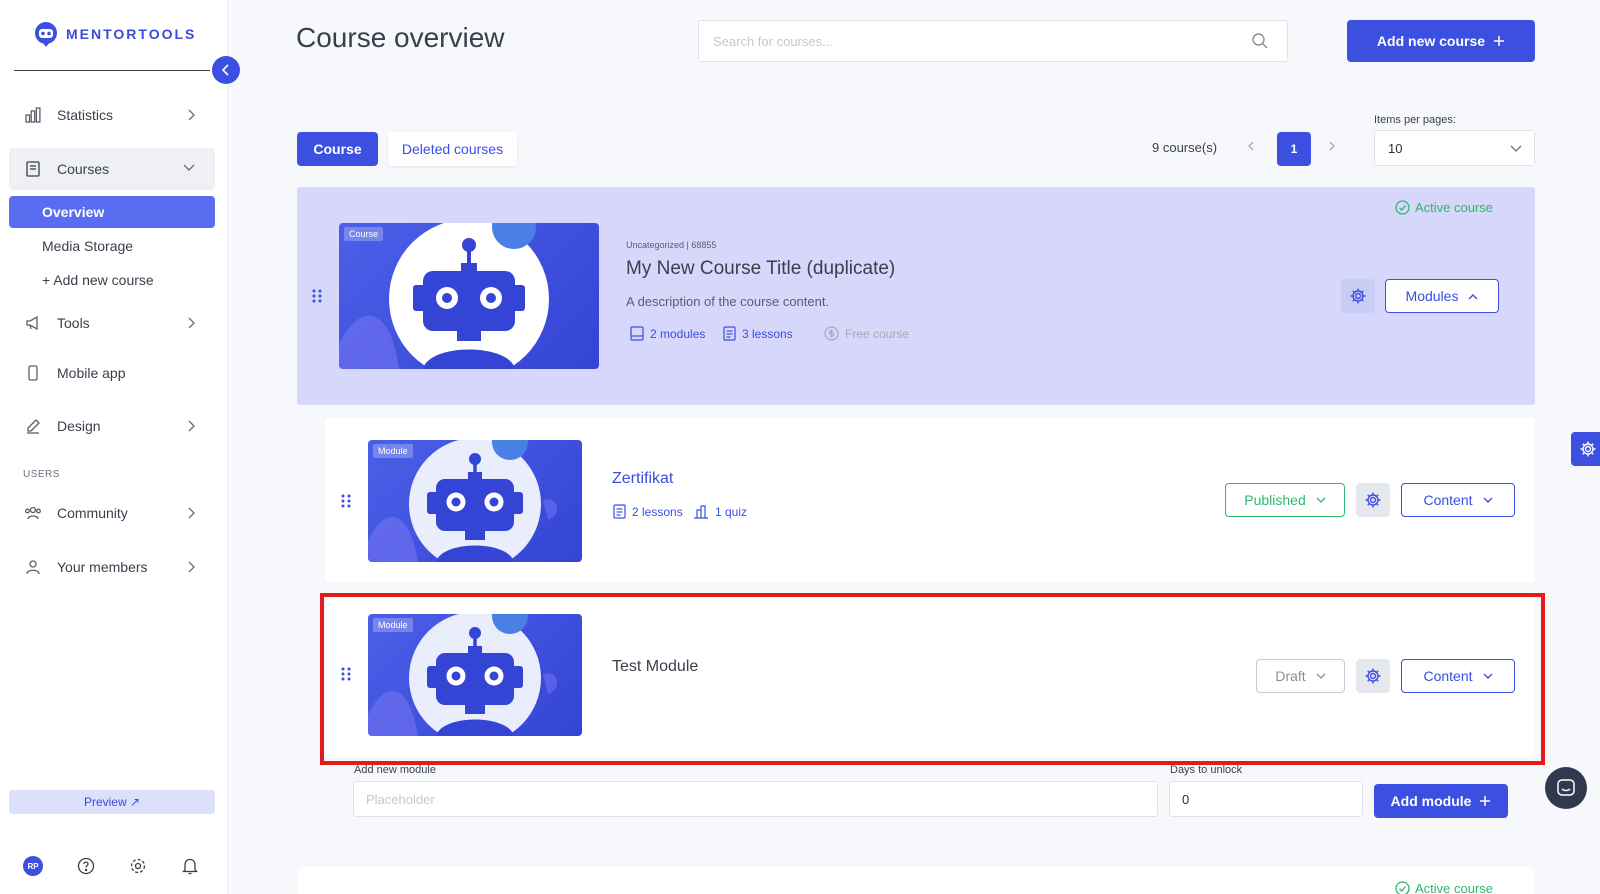  What do you see at coordinates (83, 169) in the screenshot?
I see `sidebar-item-label: Courses` at bounding box center [83, 169].